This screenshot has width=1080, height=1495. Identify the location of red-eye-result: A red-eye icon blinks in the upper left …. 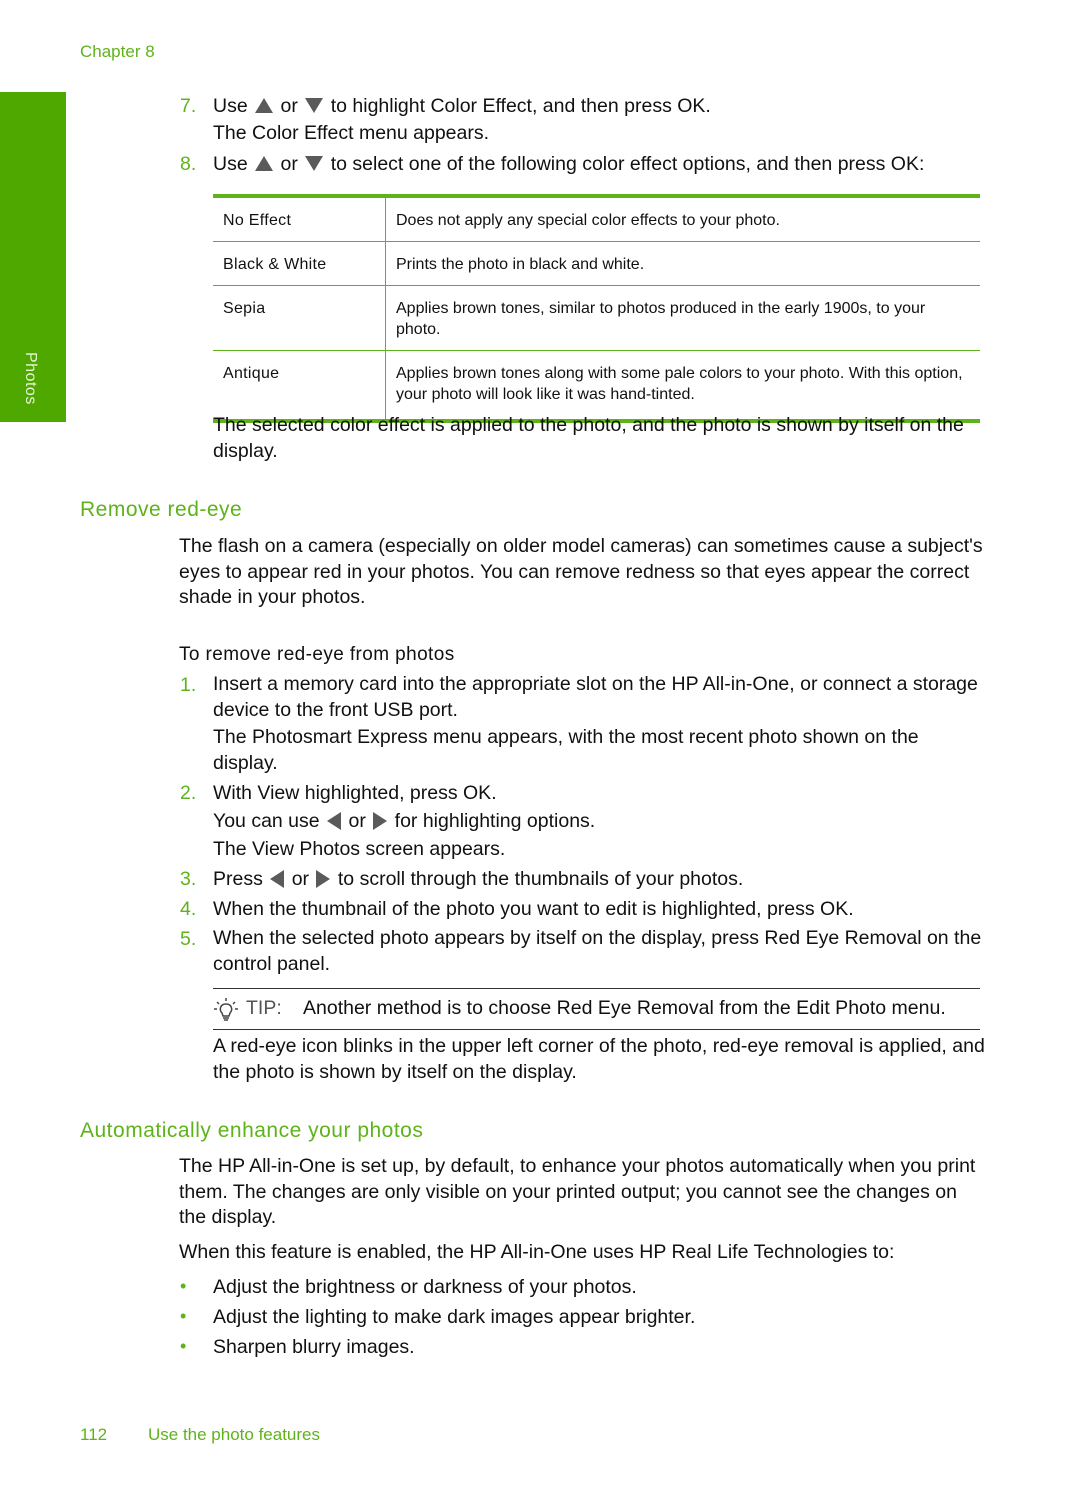
(599, 1059).